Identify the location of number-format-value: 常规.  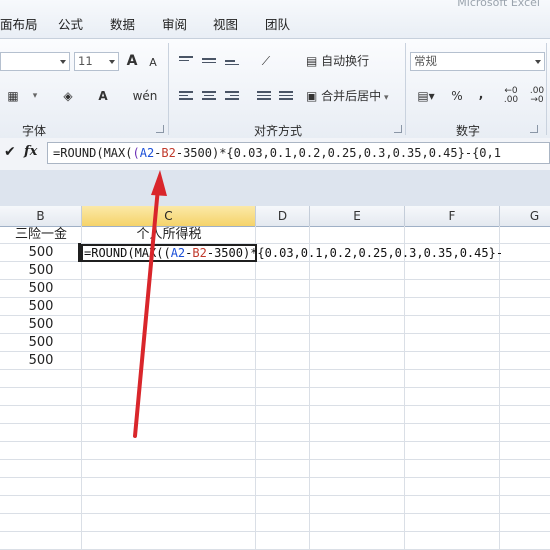
(425, 61).